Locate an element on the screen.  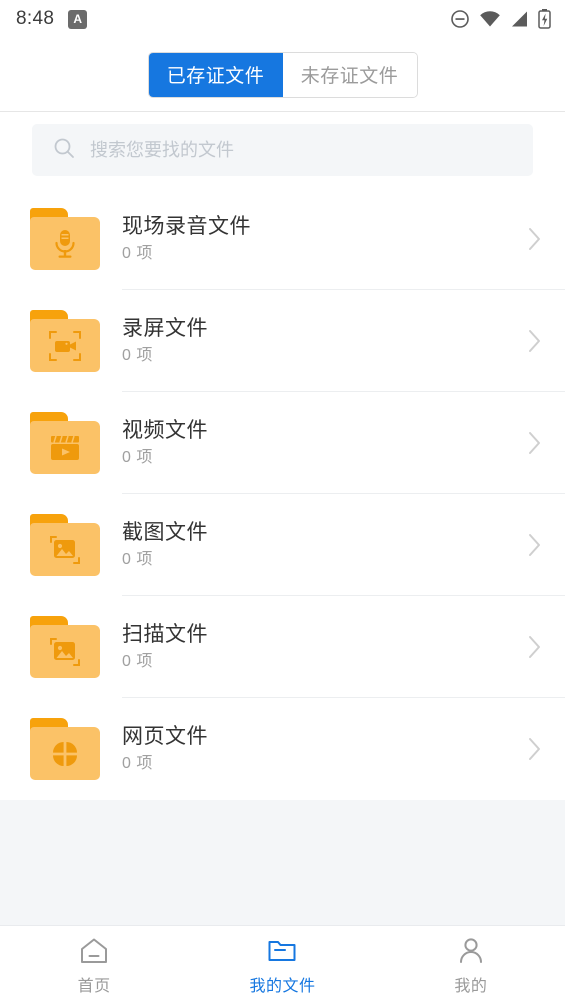
cellular-signal-icon is located at coordinates (519, 19).